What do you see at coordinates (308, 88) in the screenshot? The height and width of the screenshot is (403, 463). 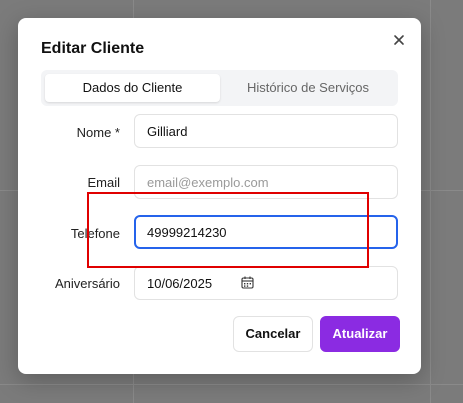 I see `tab-historico-de-servicos: Histórico de Serviços` at bounding box center [308, 88].